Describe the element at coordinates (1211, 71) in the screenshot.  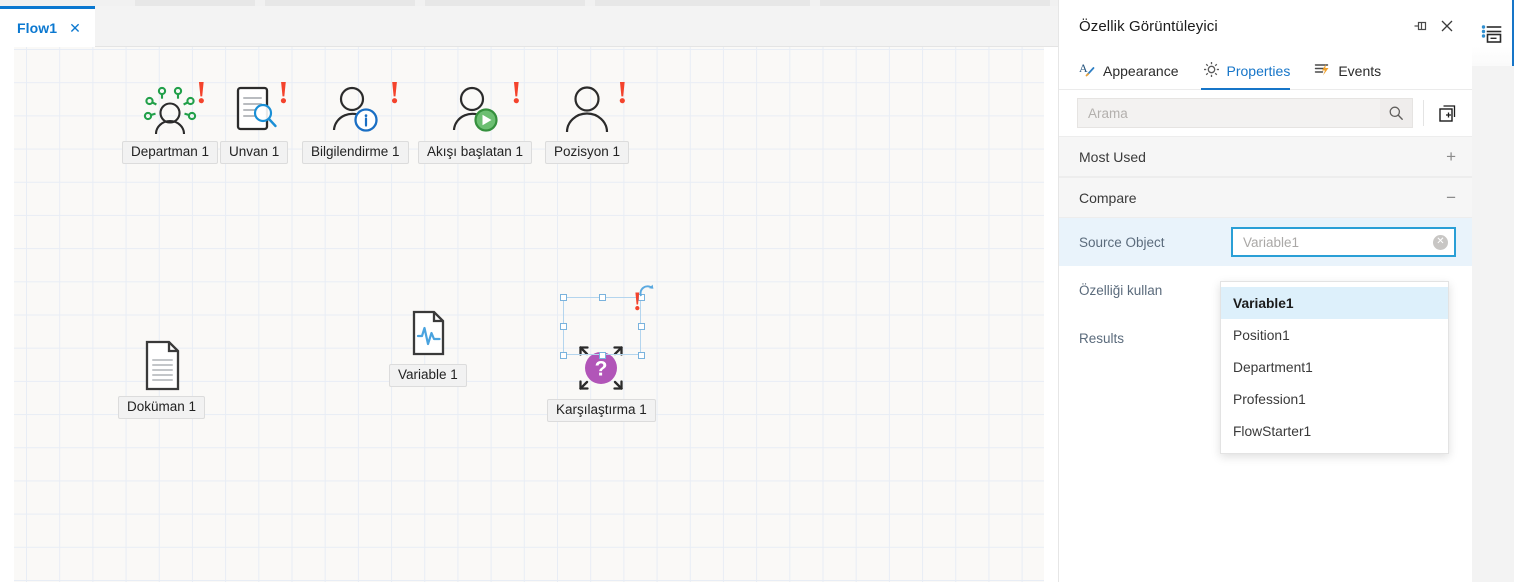
I see `gear-icon` at that location.